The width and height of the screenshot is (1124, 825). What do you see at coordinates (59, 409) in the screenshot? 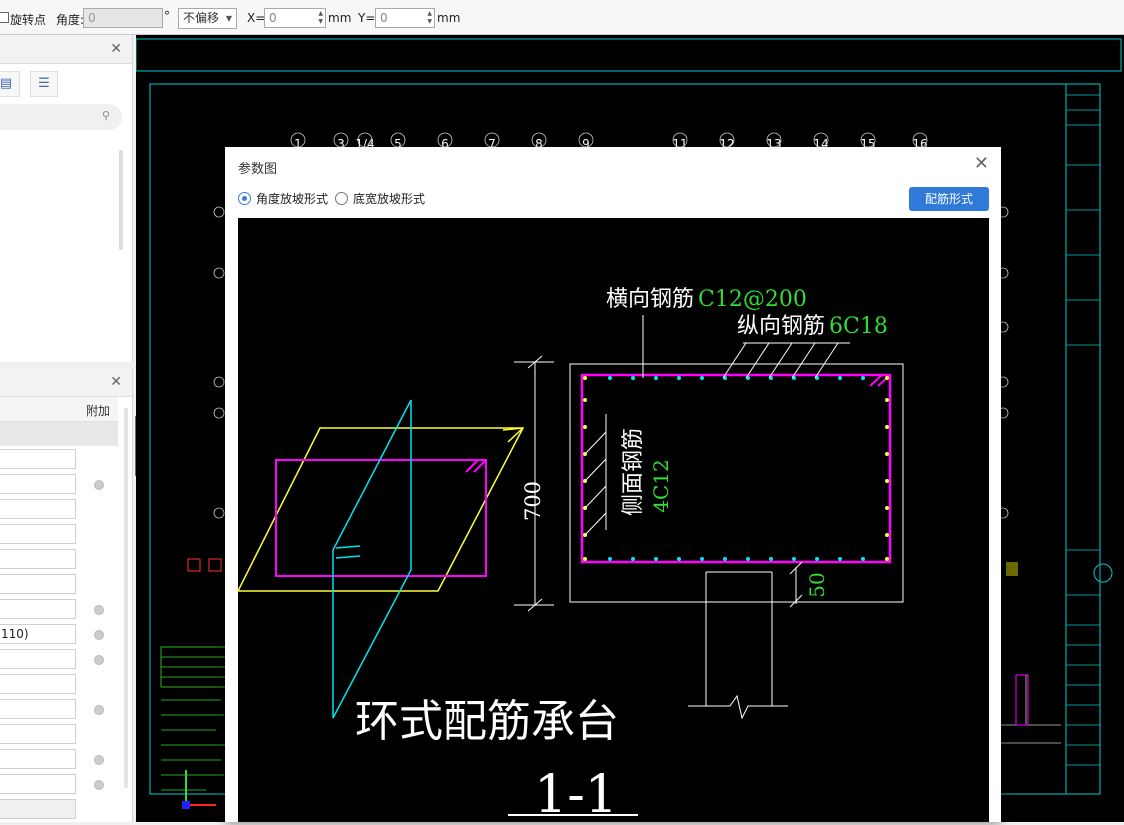
I see `column-header: 附加` at bounding box center [59, 409].